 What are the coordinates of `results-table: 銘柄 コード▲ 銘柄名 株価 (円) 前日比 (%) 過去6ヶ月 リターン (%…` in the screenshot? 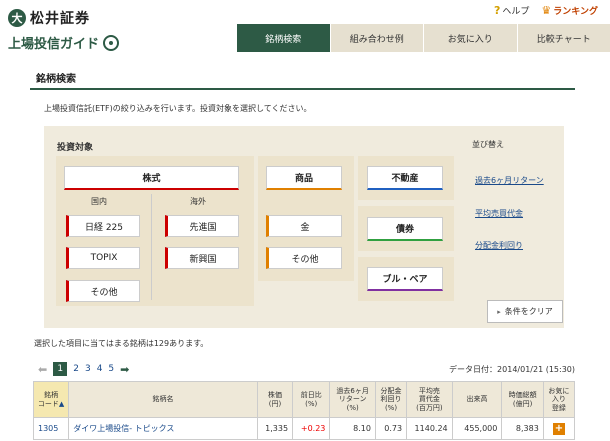 It's located at (304, 410).